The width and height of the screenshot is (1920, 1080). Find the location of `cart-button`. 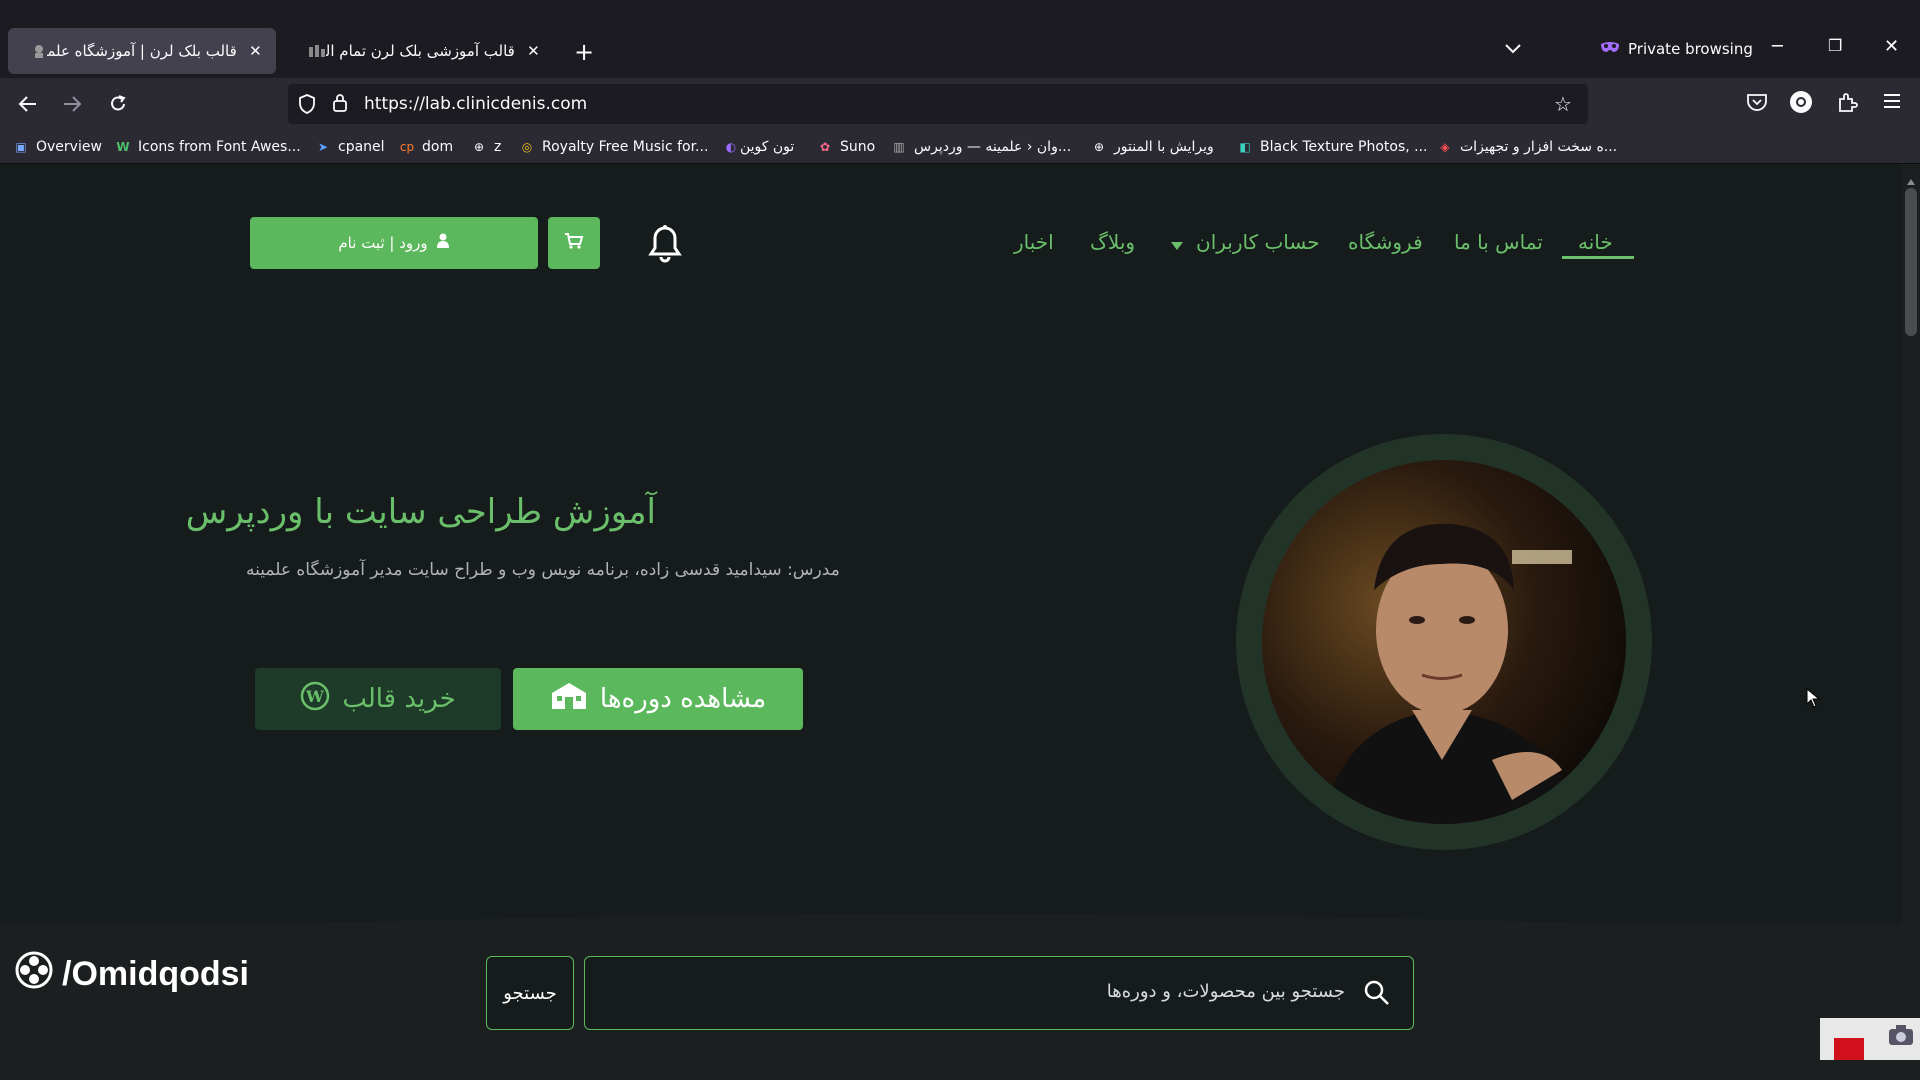

cart-button is located at coordinates (574, 243).